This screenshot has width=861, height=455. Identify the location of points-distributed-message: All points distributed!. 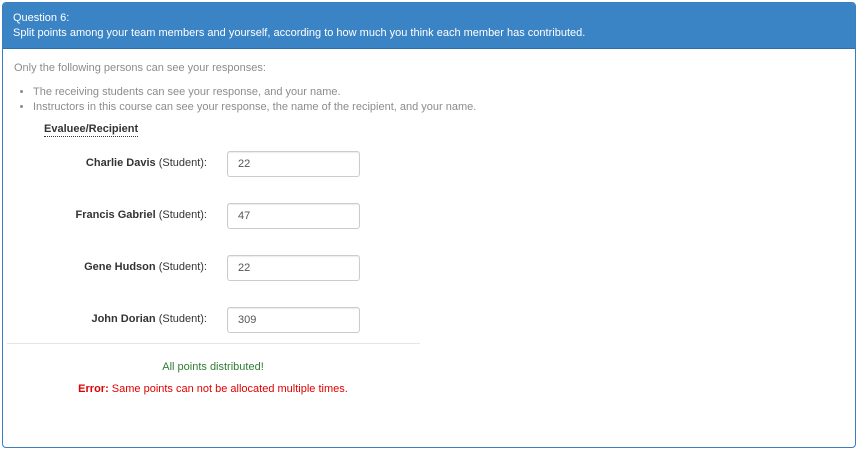
(213, 367).